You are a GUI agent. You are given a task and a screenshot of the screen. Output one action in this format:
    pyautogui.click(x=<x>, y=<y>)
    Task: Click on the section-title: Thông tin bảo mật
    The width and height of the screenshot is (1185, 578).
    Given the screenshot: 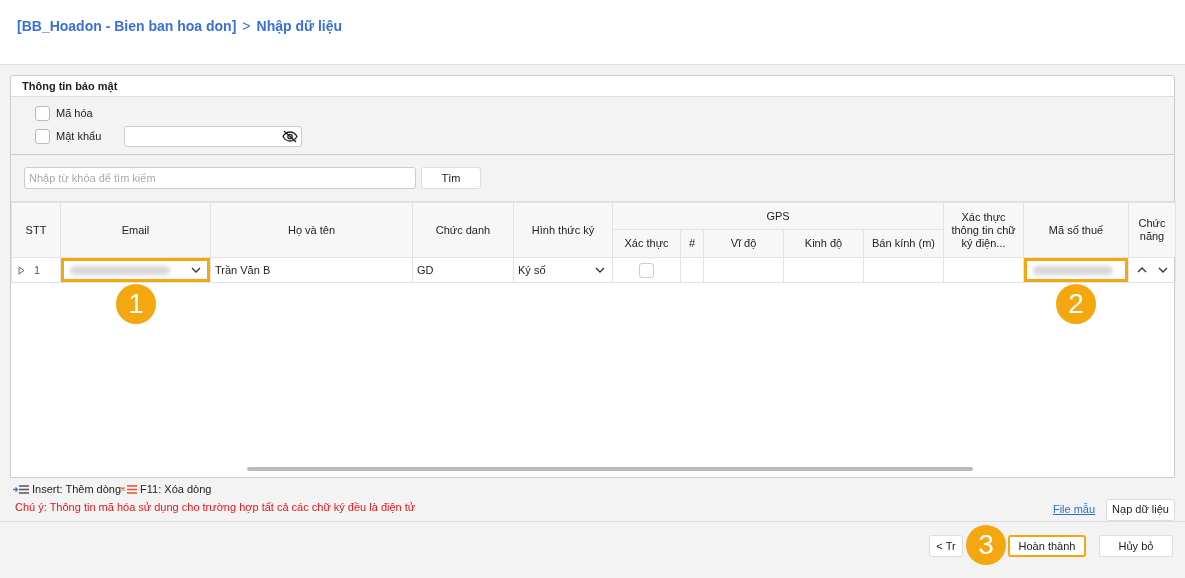 What is the action you would take?
    pyautogui.click(x=70, y=86)
    